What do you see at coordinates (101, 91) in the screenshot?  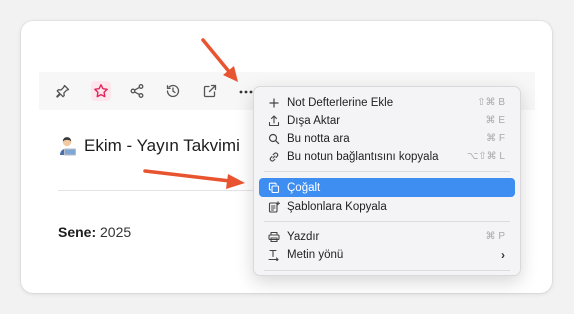 I see `star-icon` at bounding box center [101, 91].